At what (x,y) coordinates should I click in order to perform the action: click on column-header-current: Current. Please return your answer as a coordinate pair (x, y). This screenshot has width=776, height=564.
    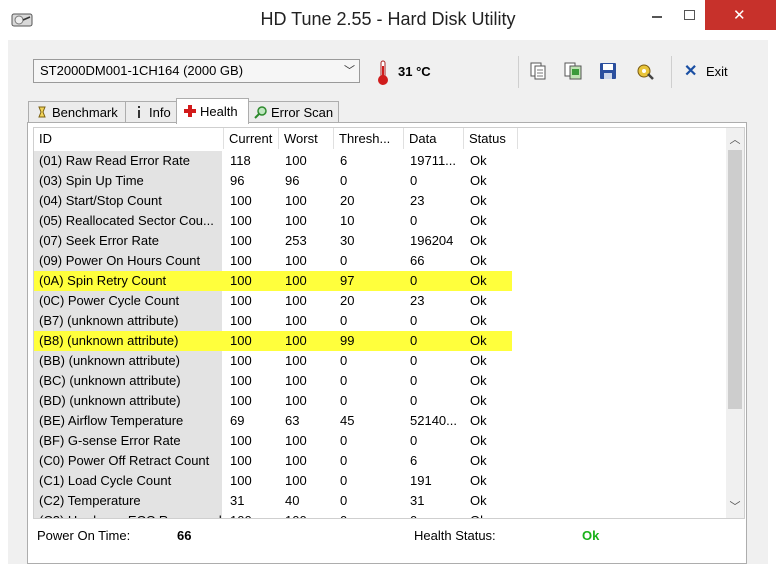
    Looking at the image, I should click on (251, 138).